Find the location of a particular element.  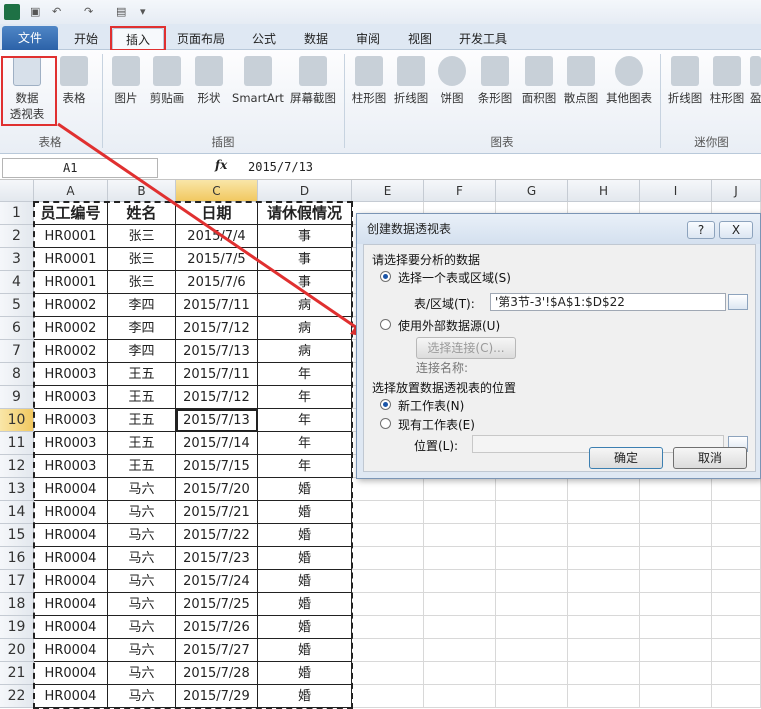

row-header: 15 is located at coordinates (17, 535).